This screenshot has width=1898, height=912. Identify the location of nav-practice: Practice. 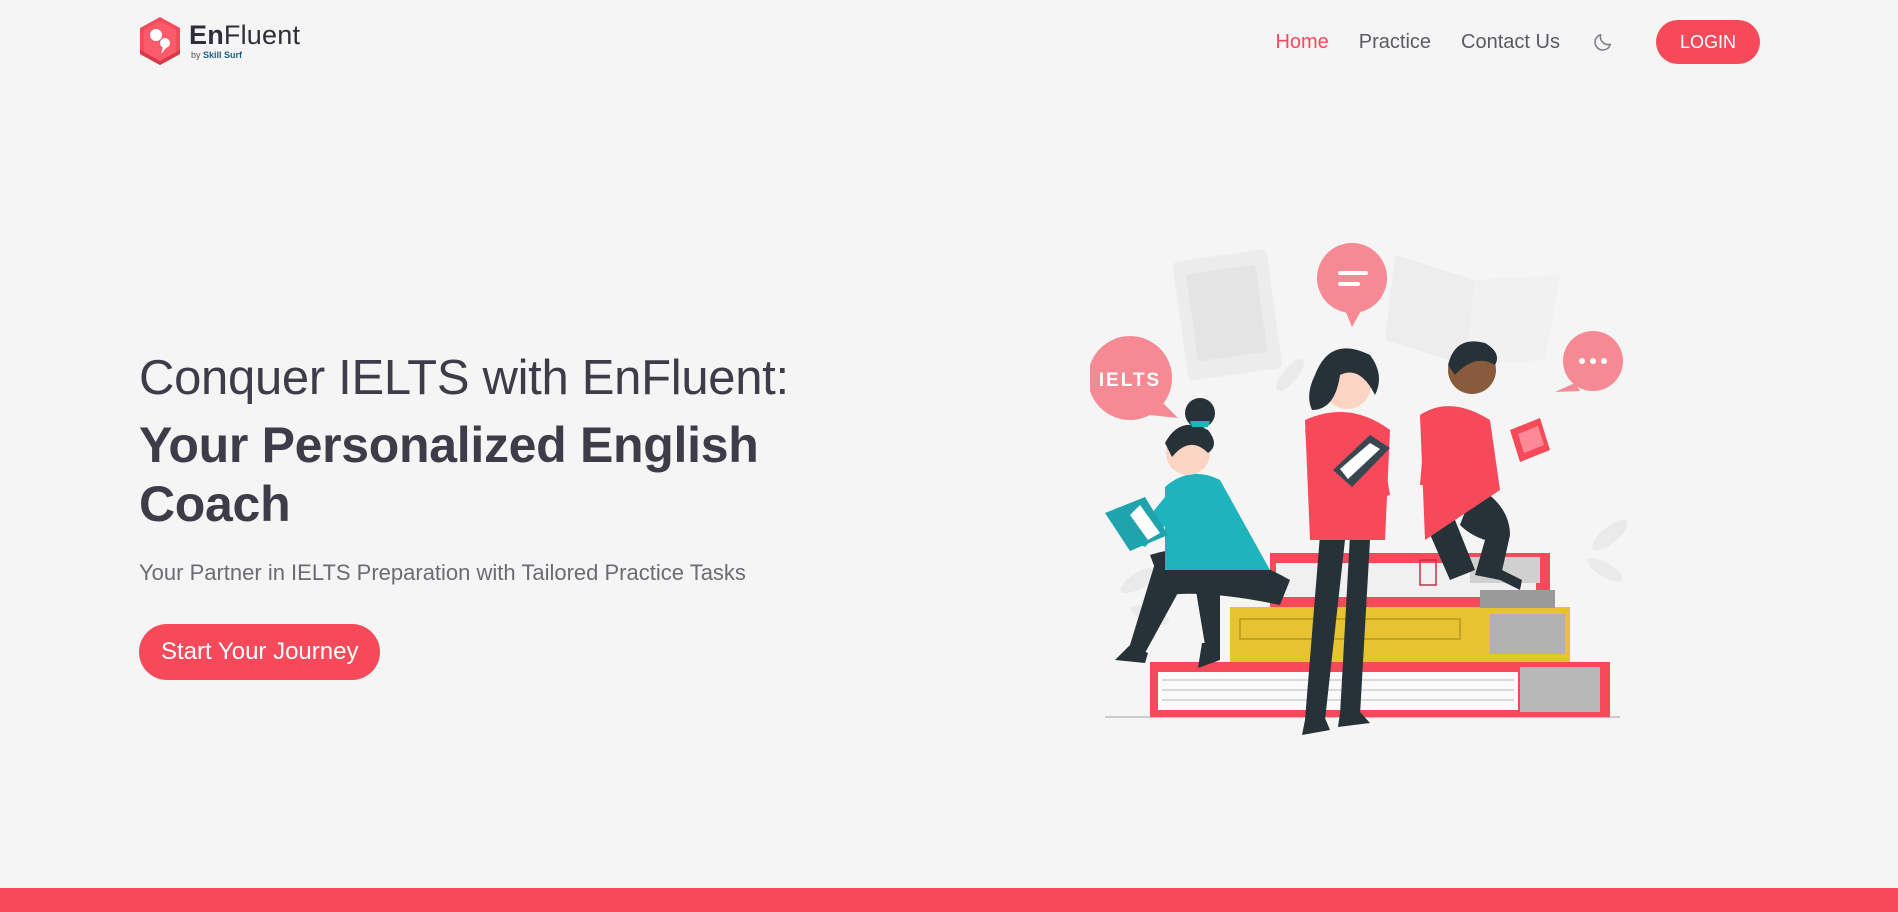
(1395, 42).